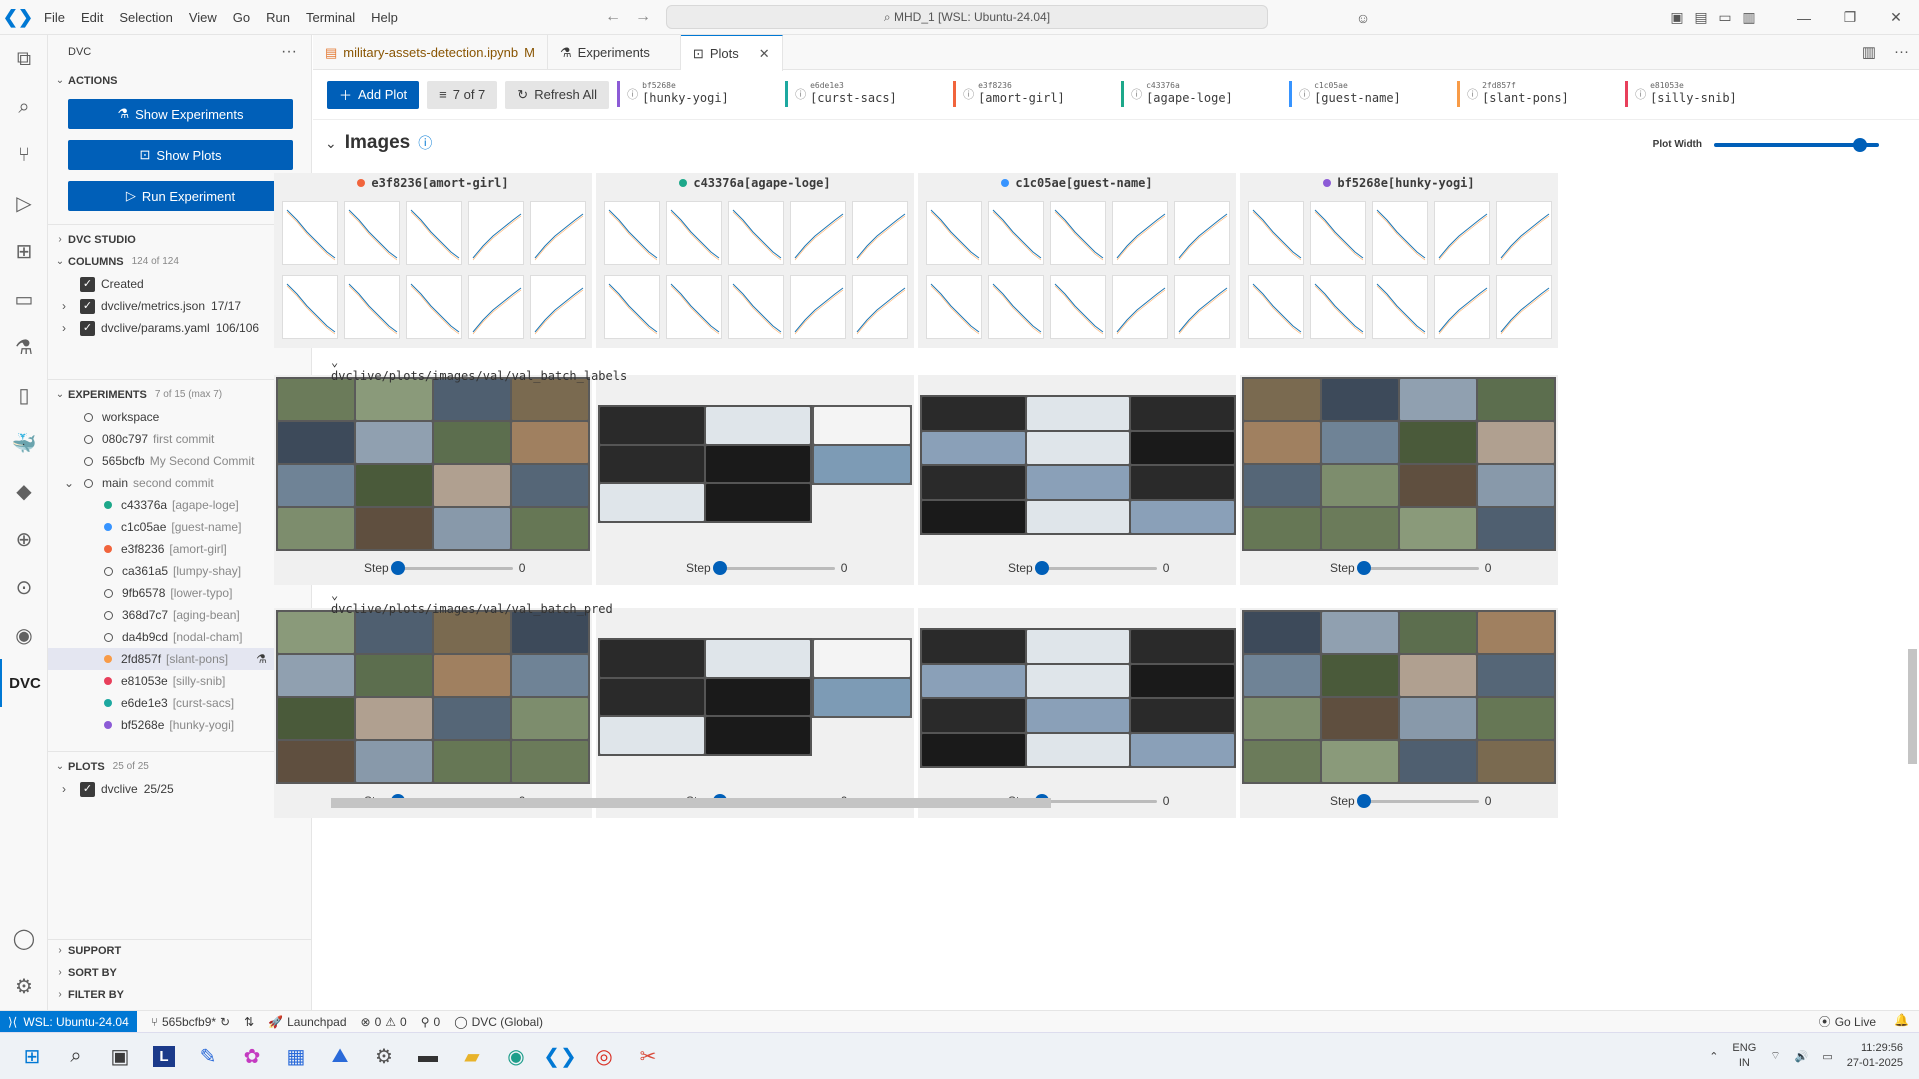 This screenshot has height=1079, width=1919. What do you see at coordinates (180, 155) in the screenshot?
I see `show-plots-button: ⊡ Show Plots` at bounding box center [180, 155].